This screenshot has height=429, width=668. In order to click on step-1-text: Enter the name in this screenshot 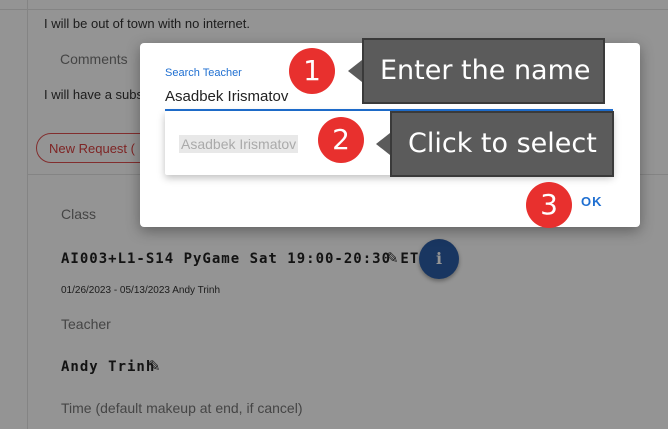, I will do `click(485, 70)`.